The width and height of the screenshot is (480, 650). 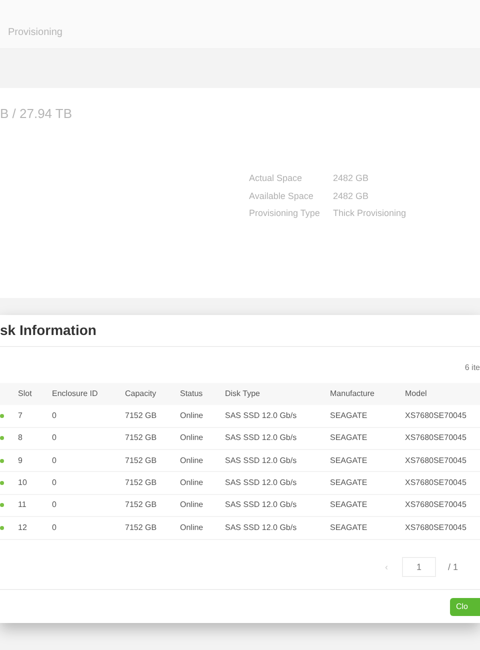 I want to click on table-cell-text: 12, so click(x=23, y=528).